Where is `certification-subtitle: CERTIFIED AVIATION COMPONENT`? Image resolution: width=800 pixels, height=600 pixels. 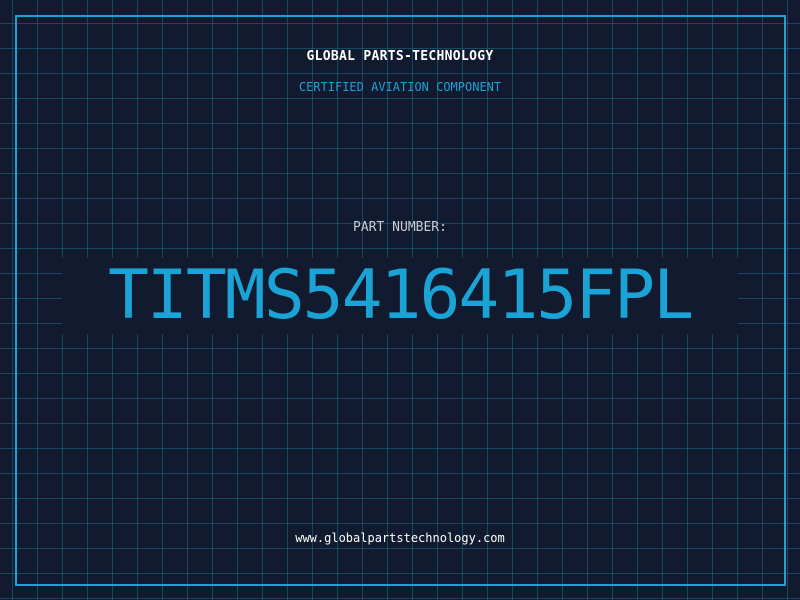
certification-subtitle: CERTIFIED AVIATION COMPONENT is located at coordinates (400, 87).